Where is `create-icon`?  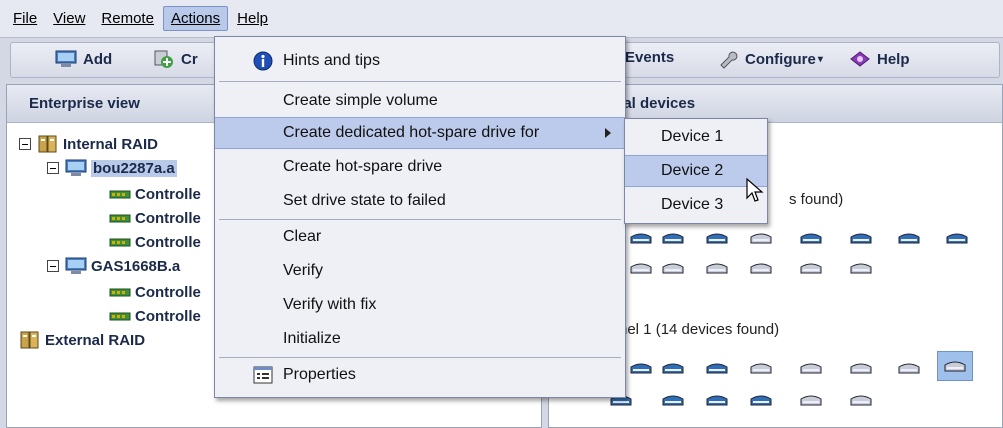 create-icon is located at coordinates (163, 59).